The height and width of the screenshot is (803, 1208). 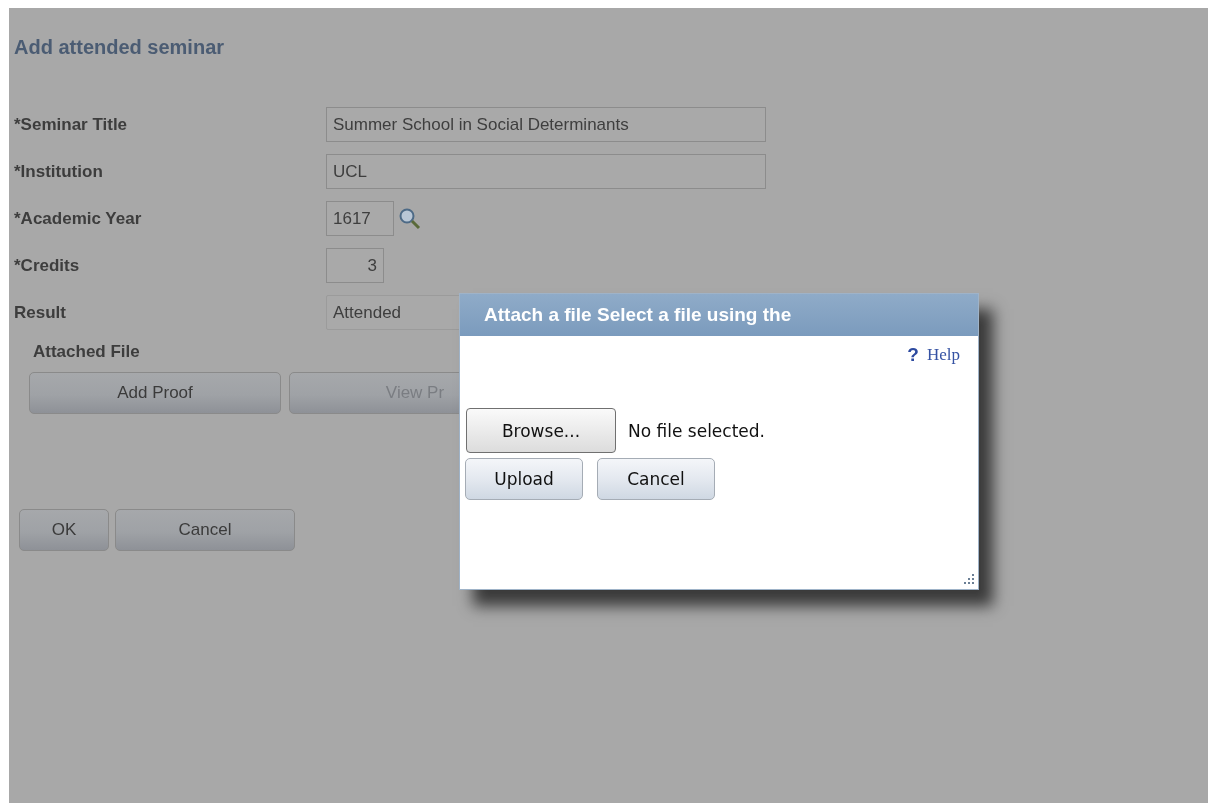 I want to click on help-link: Help, so click(x=943, y=355).